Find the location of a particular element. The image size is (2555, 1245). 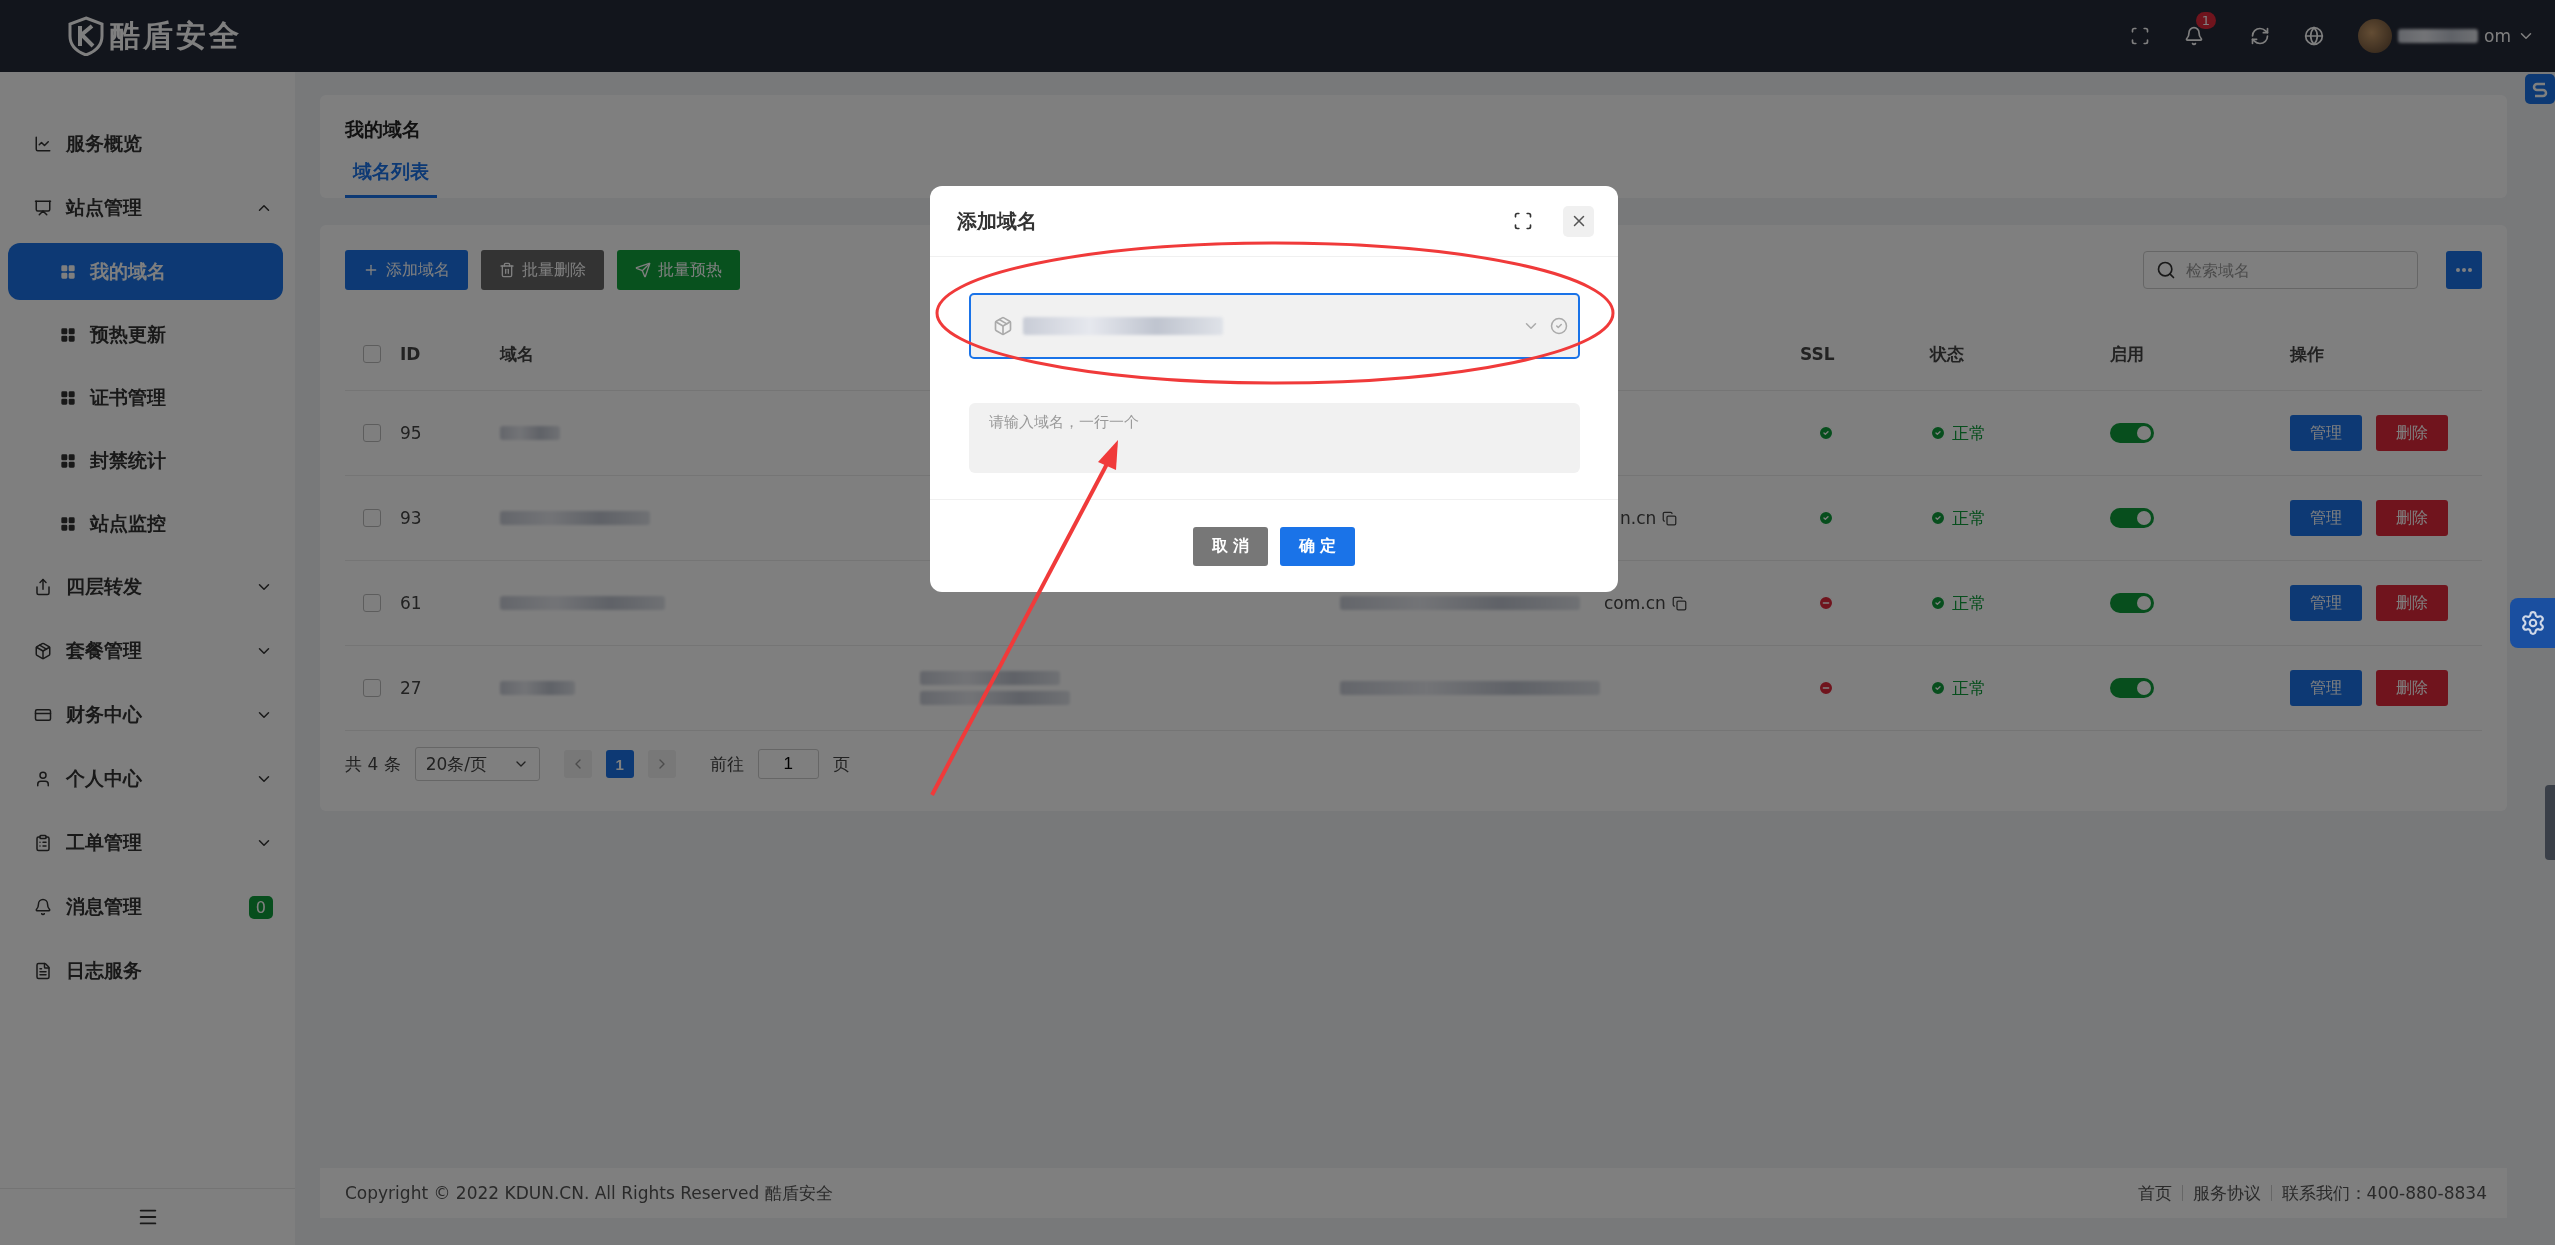

confirm-button: 确 定 is located at coordinates (1317, 546).